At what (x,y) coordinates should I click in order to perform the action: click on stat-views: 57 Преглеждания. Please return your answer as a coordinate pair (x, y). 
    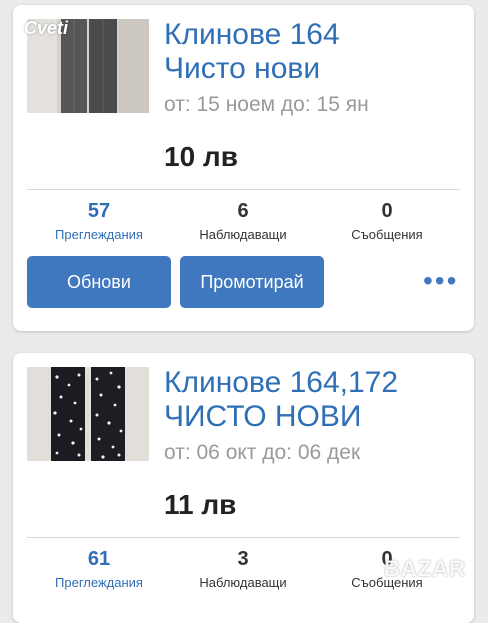
    Looking at the image, I should click on (99, 220).